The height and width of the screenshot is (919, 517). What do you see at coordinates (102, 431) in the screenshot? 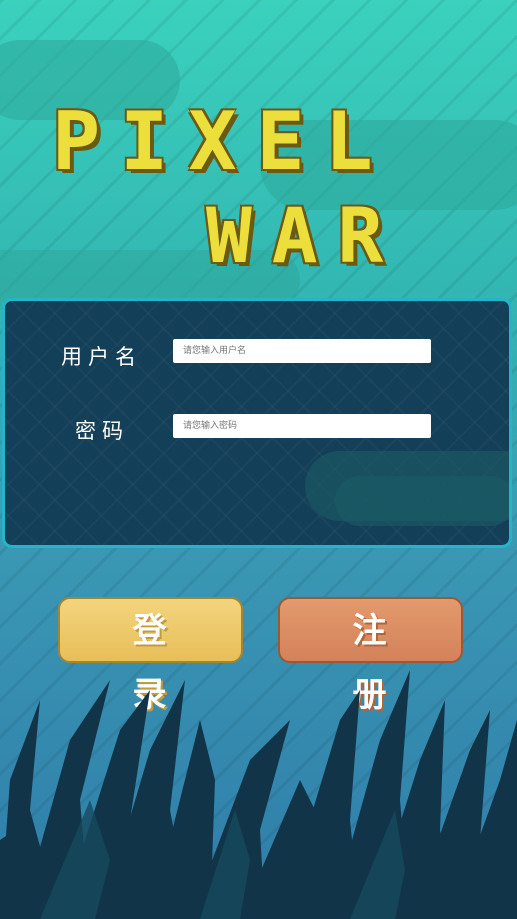
I see `password-label: 密码` at bounding box center [102, 431].